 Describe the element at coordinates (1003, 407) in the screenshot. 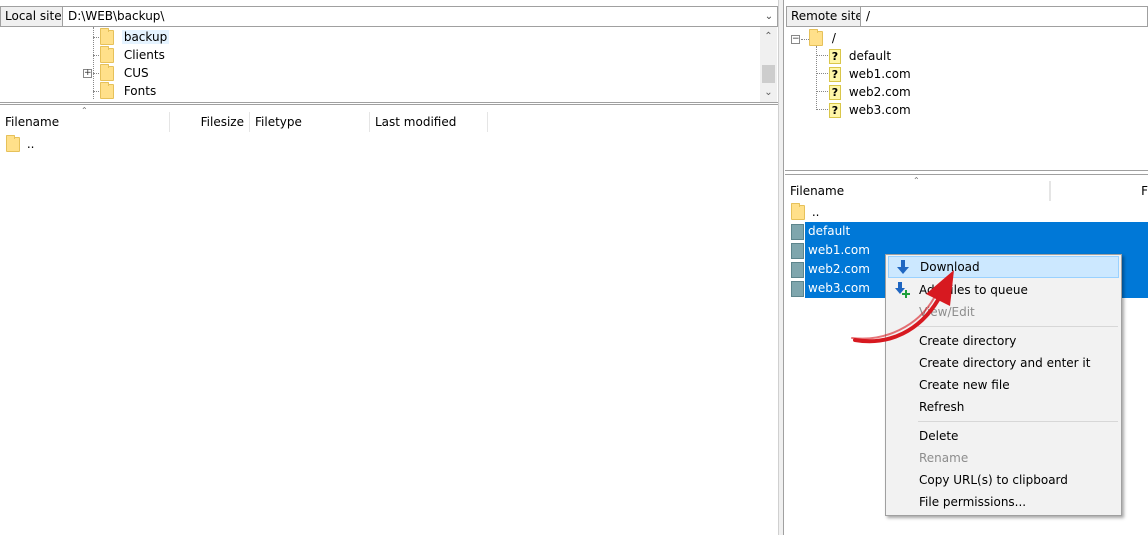

I see `menu-item-refresh: Refresh` at that location.